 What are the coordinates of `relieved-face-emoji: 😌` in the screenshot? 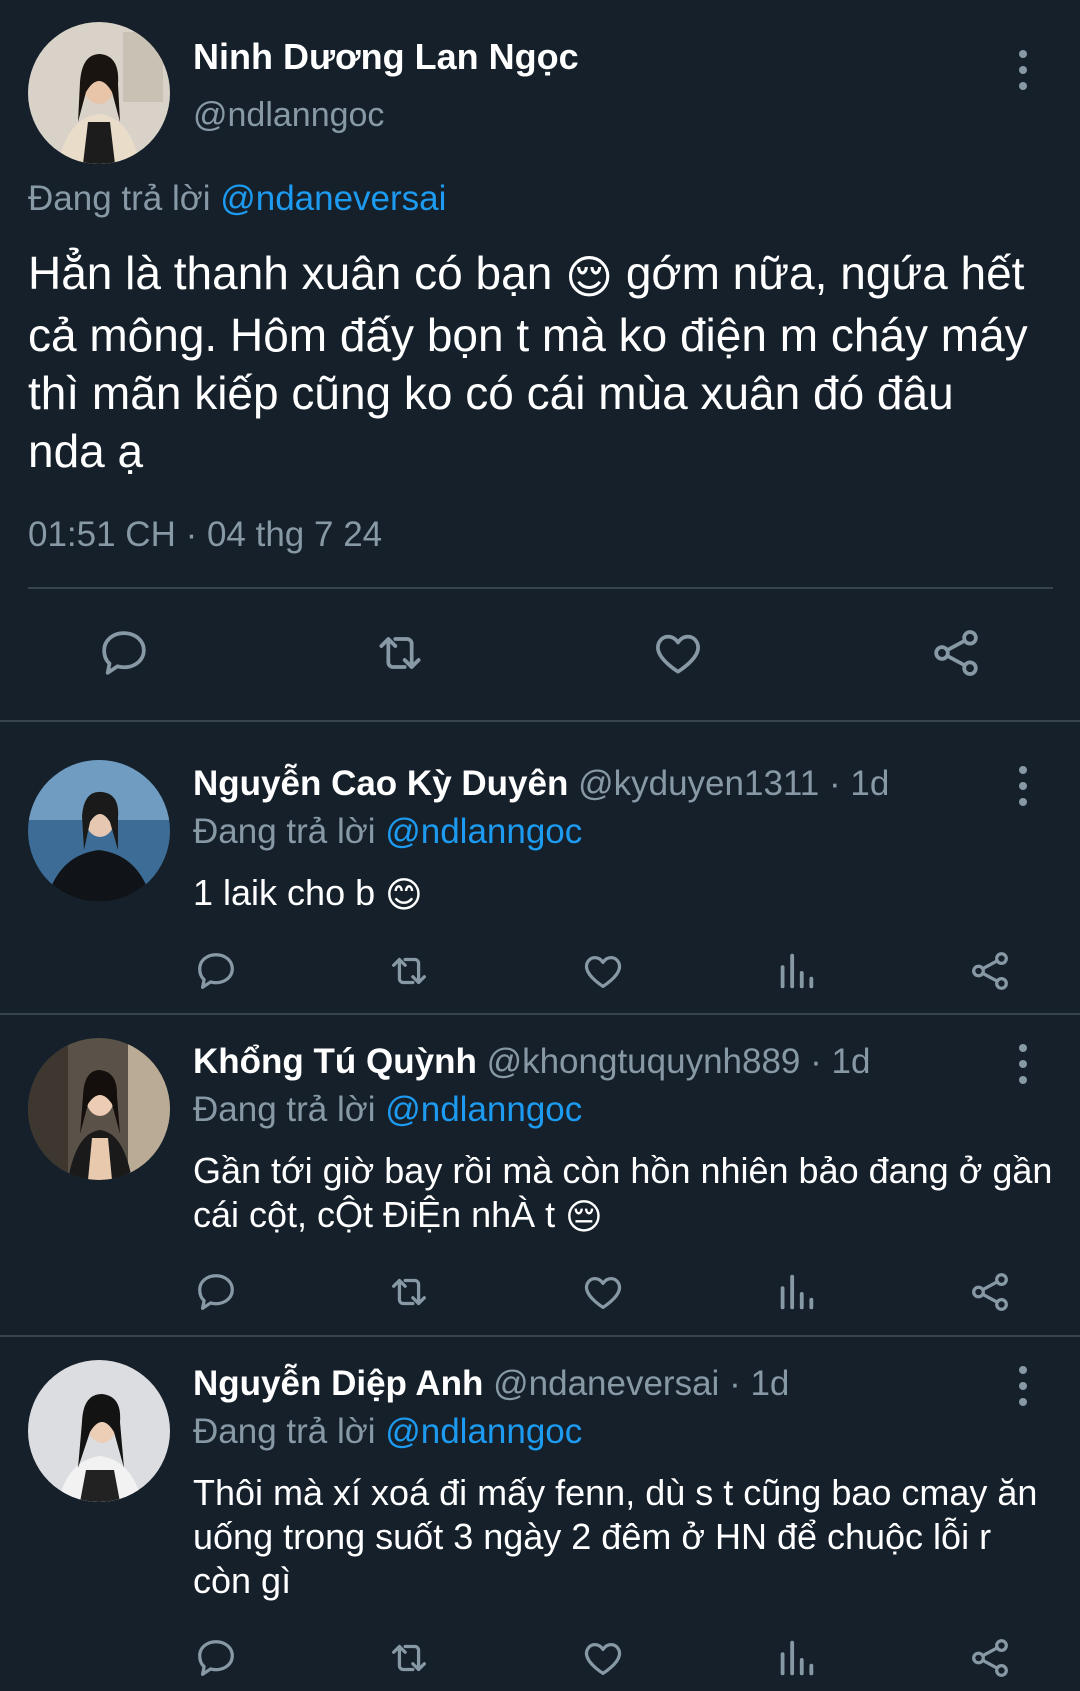 It's located at (589, 276).